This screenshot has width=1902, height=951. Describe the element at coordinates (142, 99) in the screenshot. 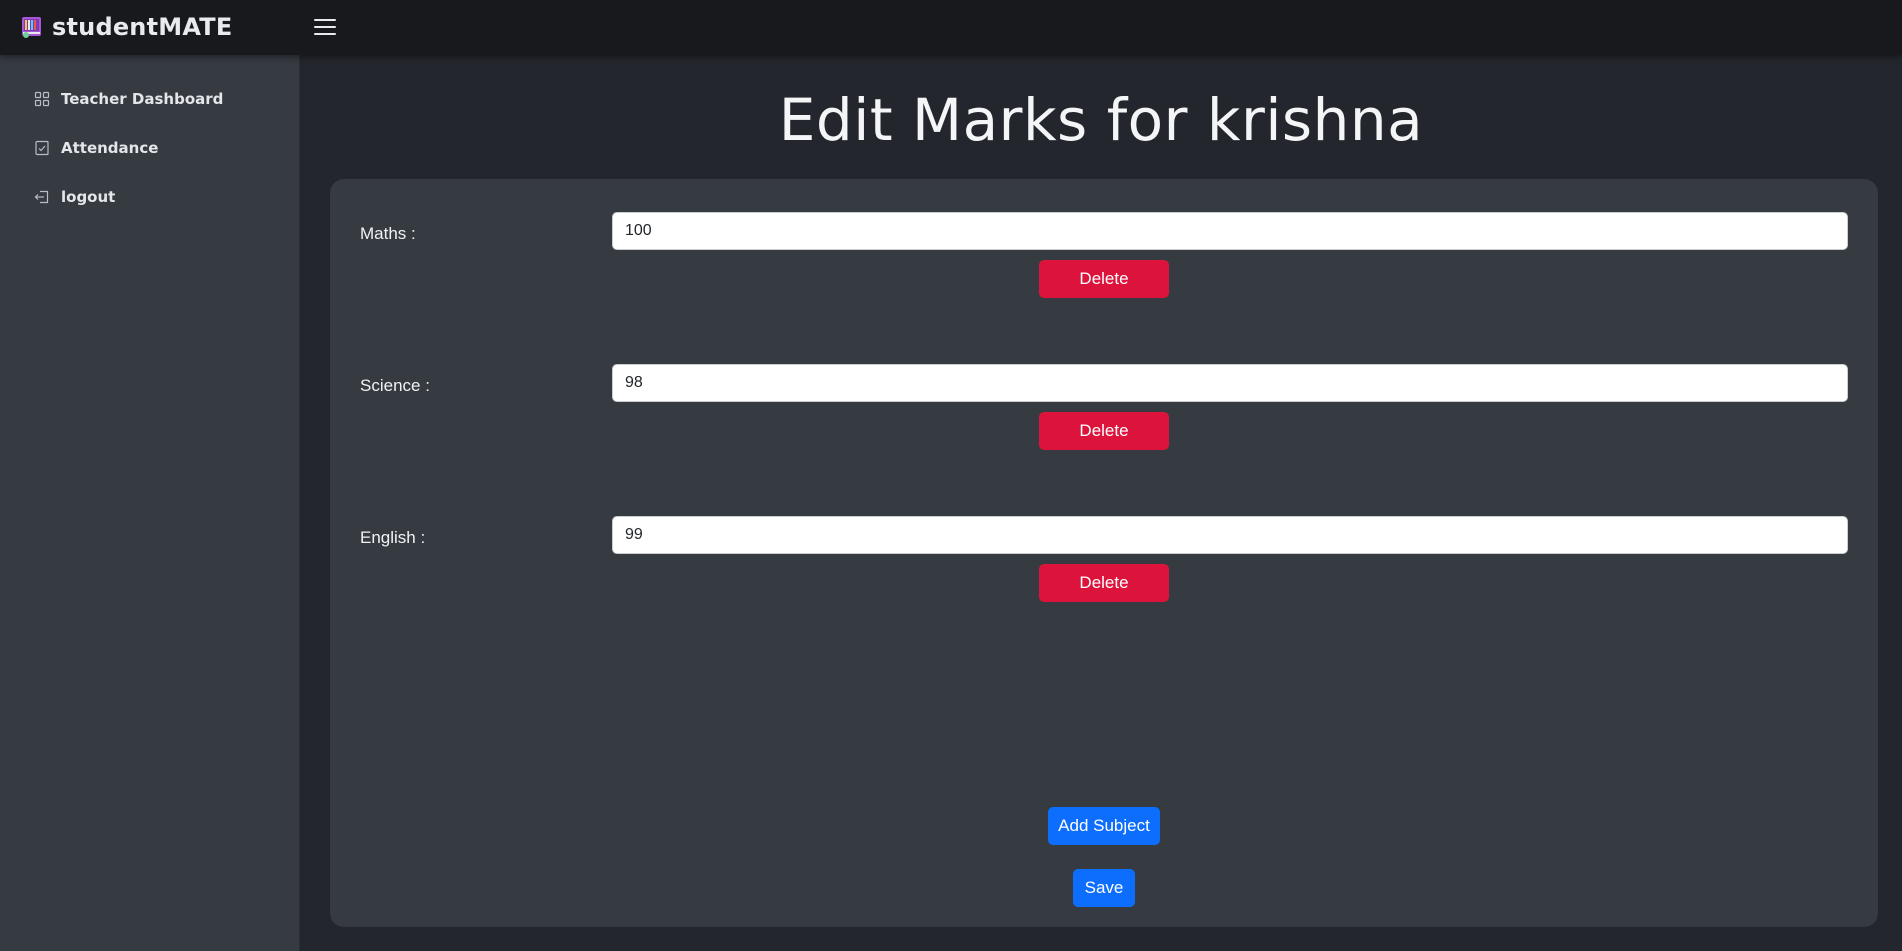

I see `sidebar-item-label: Teacher Dashboard` at that location.